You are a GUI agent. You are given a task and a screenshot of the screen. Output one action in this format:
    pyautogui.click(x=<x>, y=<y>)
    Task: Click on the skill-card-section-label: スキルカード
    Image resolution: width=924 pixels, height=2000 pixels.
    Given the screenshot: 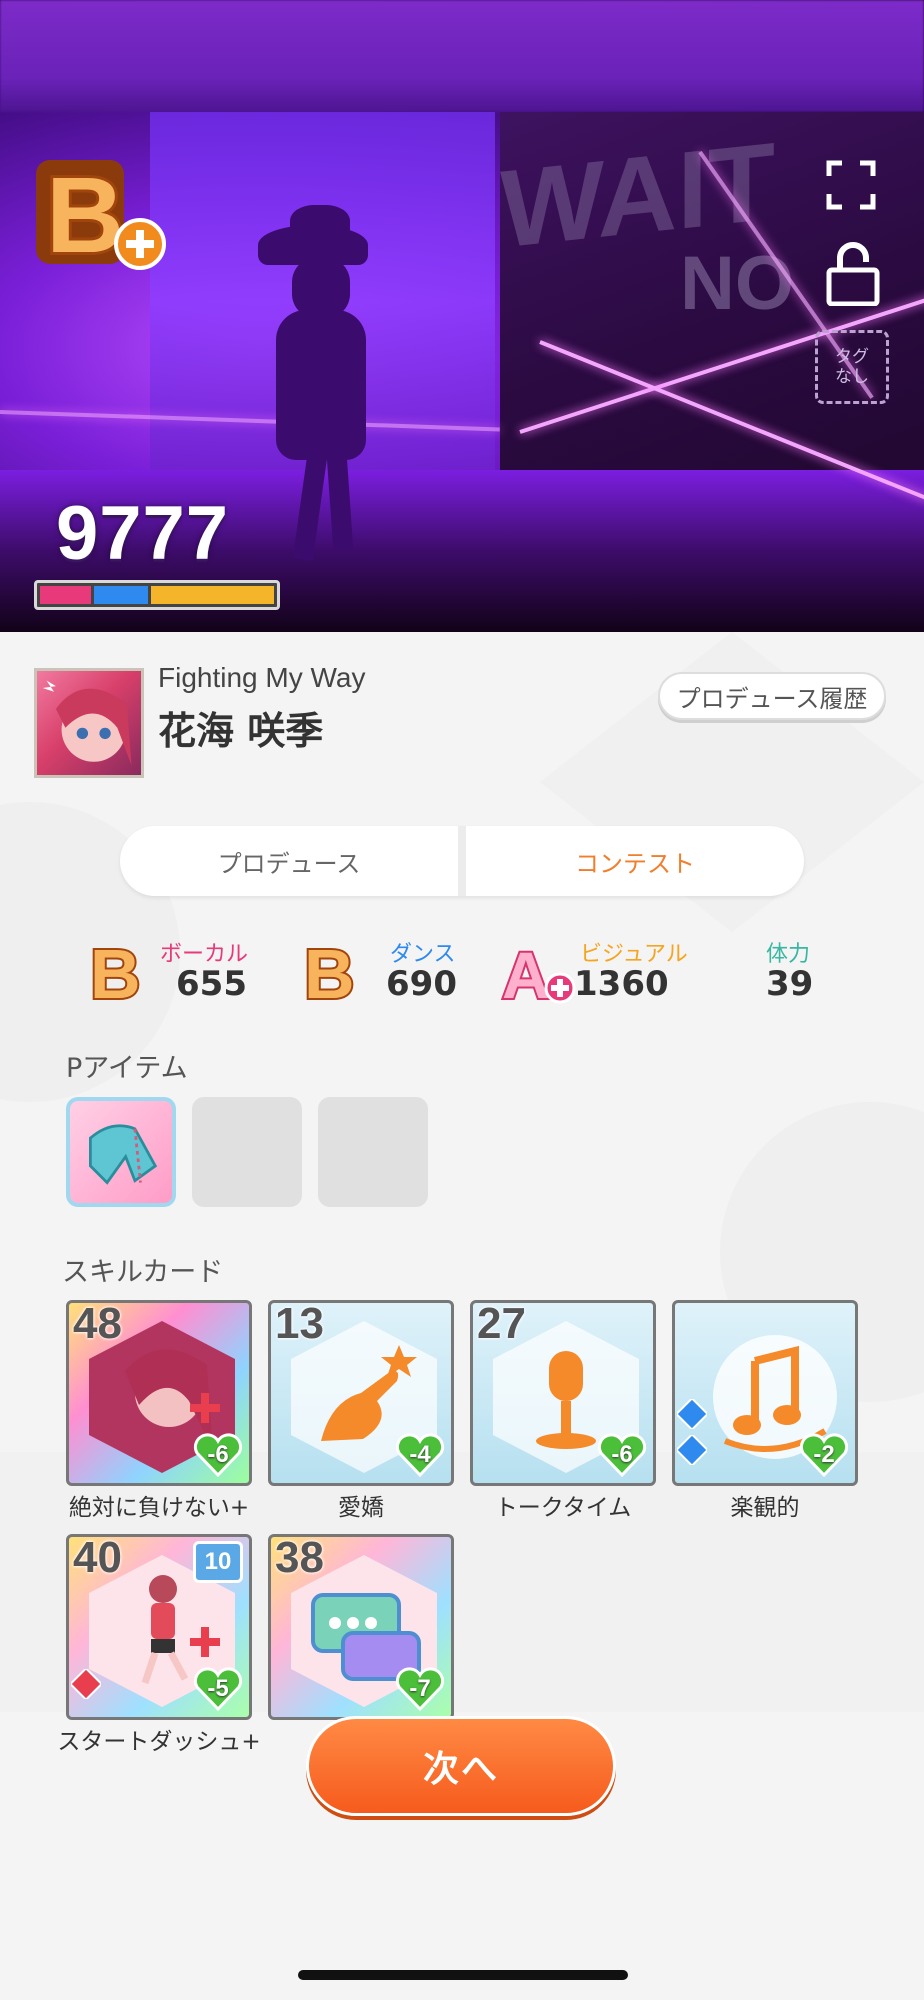 What is the action you would take?
    pyautogui.click(x=143, y=1272)
    